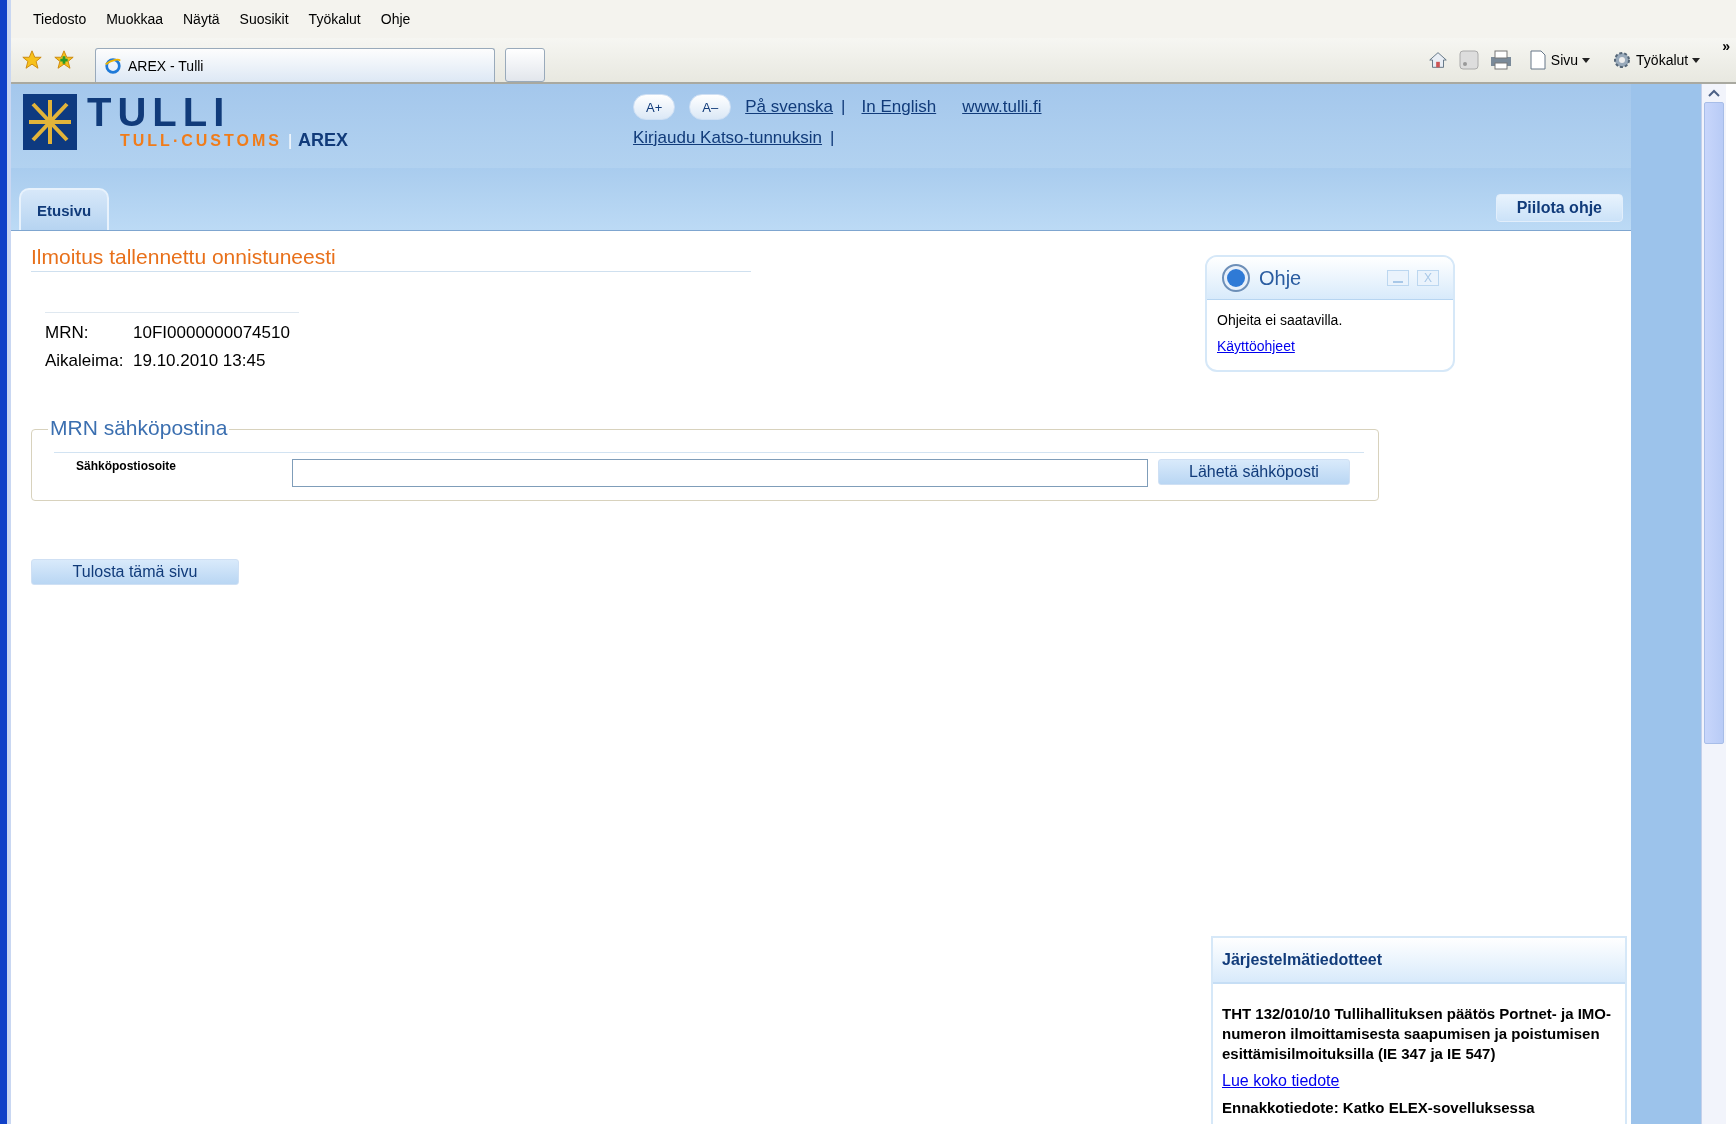 Image resolution: width=1736 pixels, height=1124 pixels. What do you see at coordinates (295, 65) in the screenshot?
I see `browser-tab: AREX - Tulli` at bounding box center [295, 65].